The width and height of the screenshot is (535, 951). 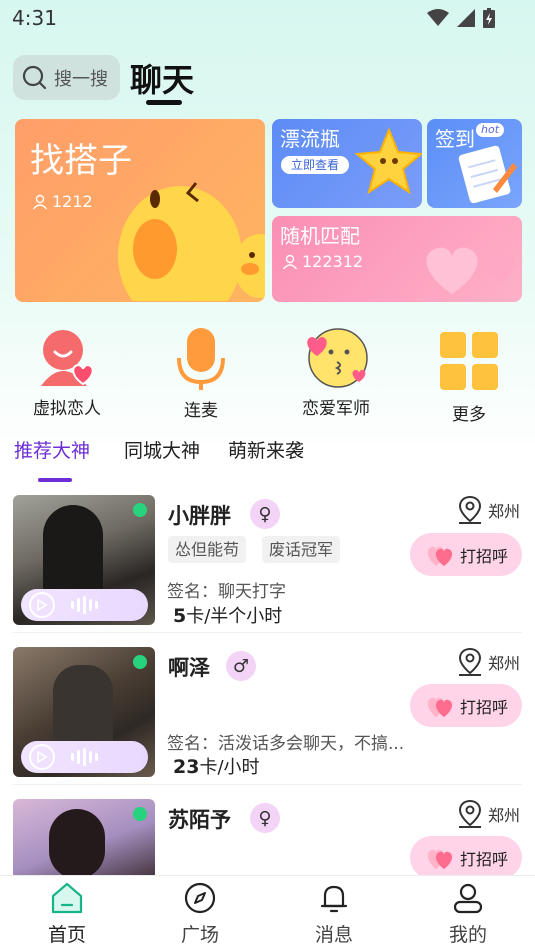 I want to click on page-title: 聊天, so click(x=162, y=80).